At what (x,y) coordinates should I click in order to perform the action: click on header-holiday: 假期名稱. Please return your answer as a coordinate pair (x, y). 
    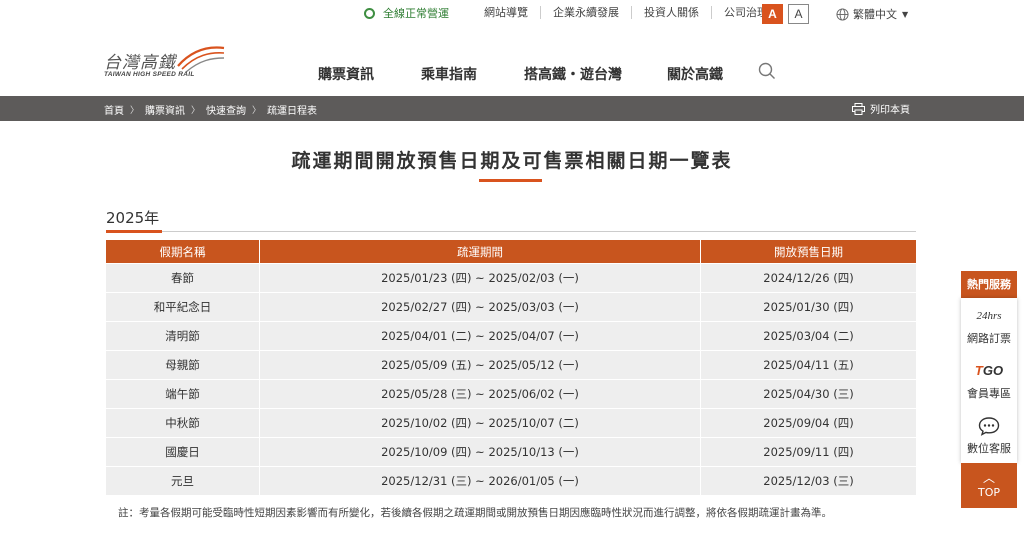
    Looking at the image, I should click on (183, 251).